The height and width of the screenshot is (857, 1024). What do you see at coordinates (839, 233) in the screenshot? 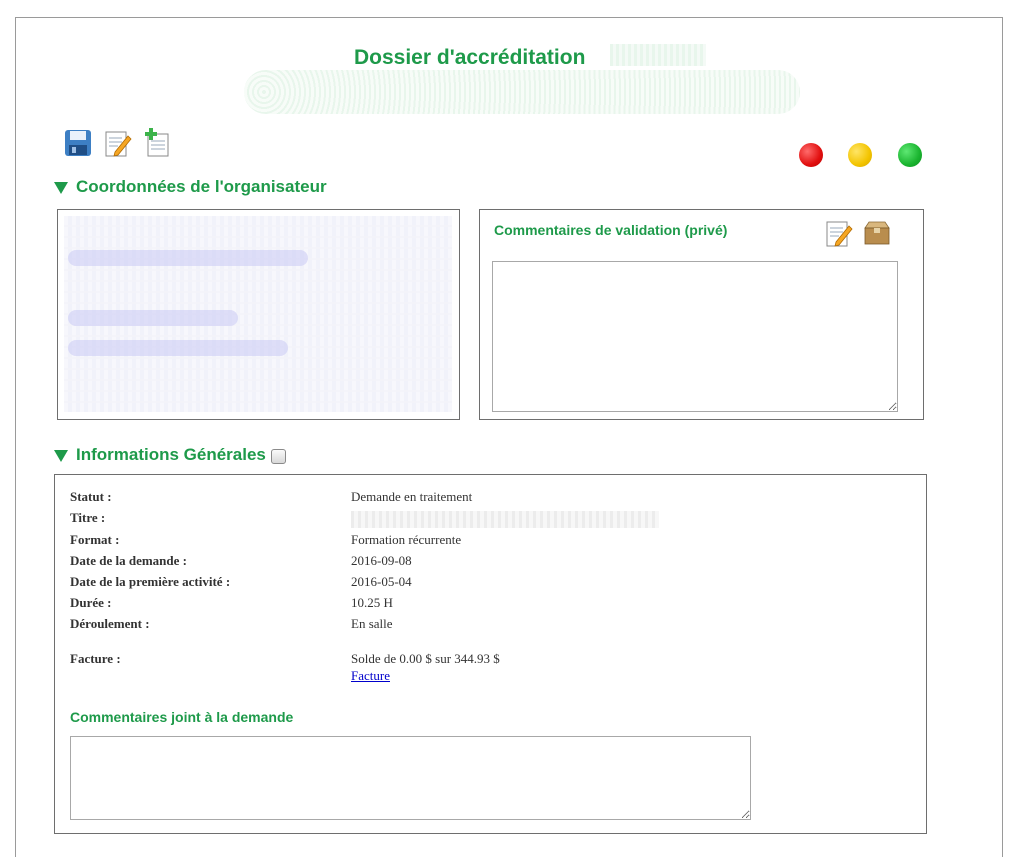
I see `edit-comment-icon` at bounding box center [839, 233].